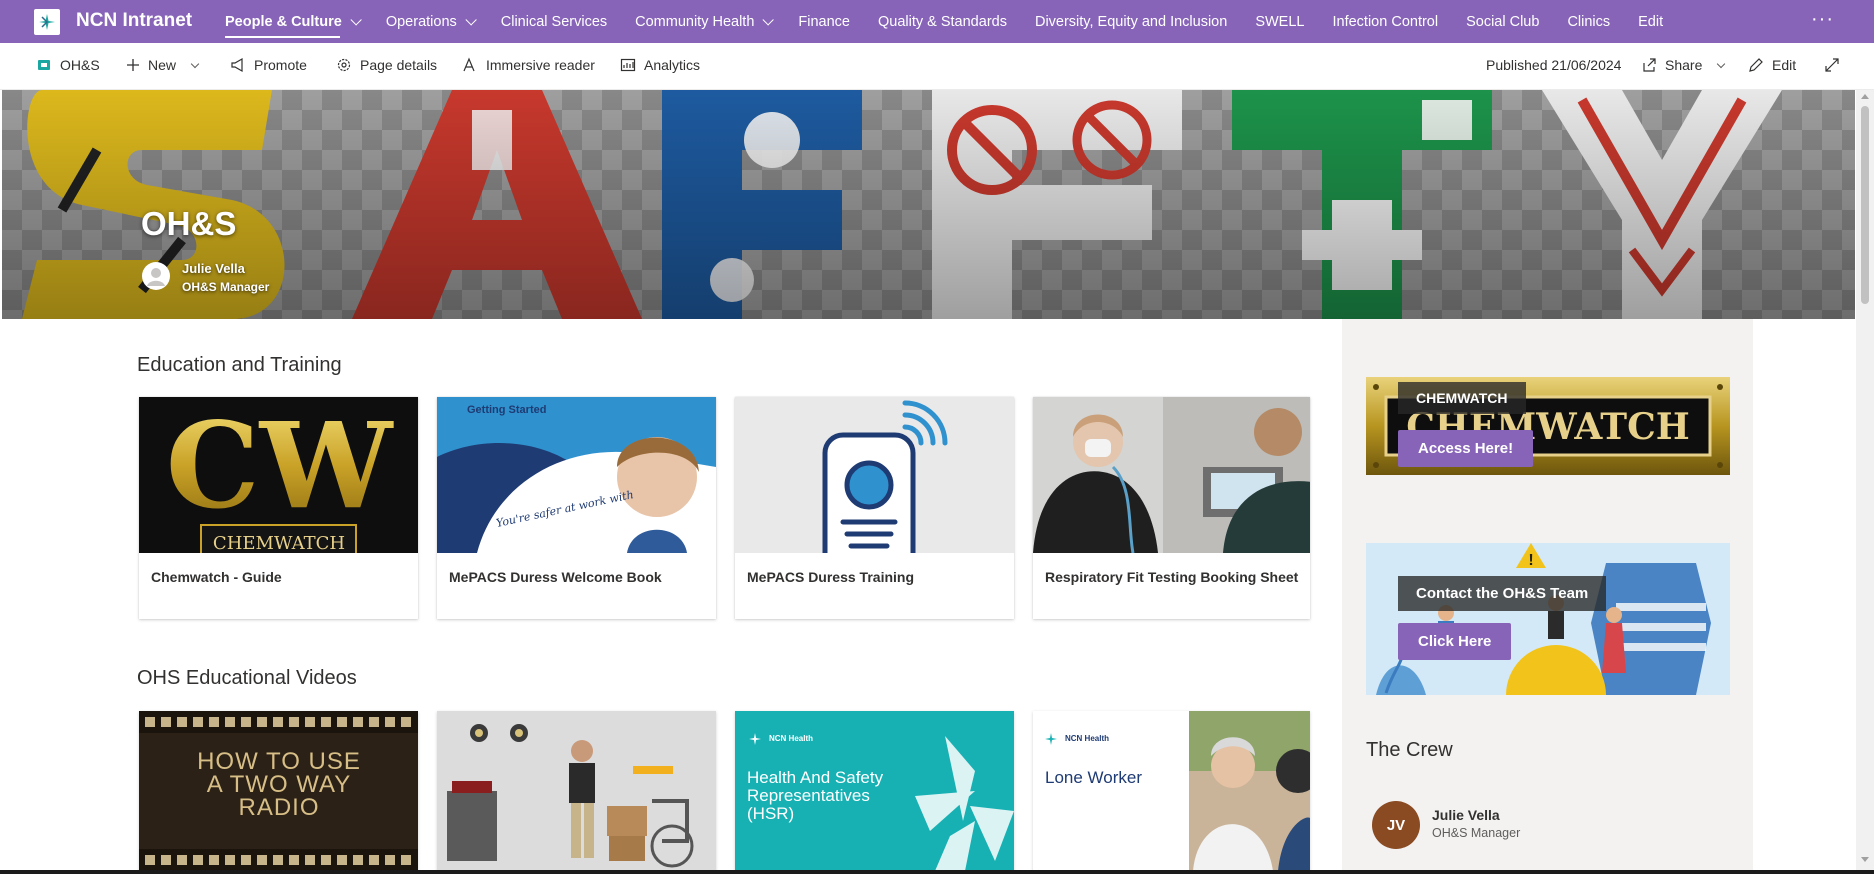 The width and height of the screenshot is (1874, 874). What do you see at coordinates (280, 466) in the screenshot?
I see `chemwatch-logo-text: CW` at bounding box center [280, 466].